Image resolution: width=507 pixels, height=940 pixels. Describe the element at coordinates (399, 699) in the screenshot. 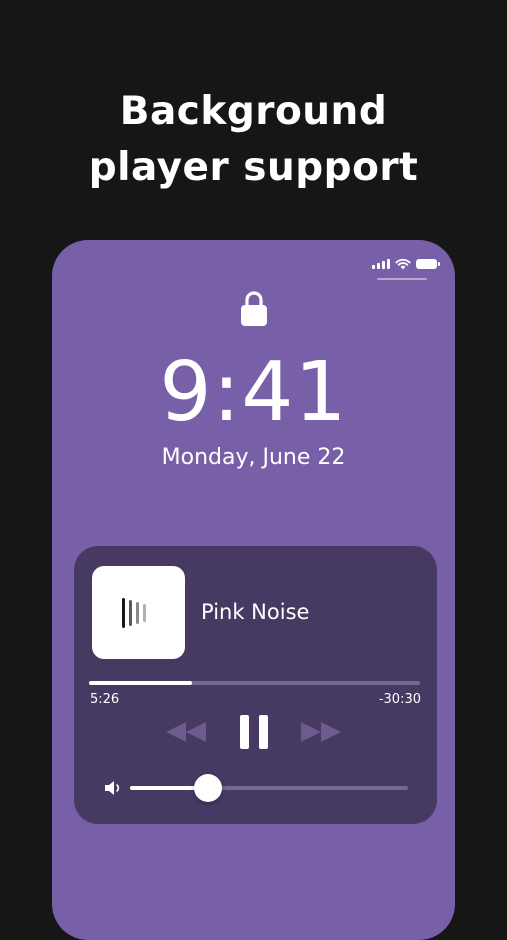

I see `remaining-time: -30:30` at that location.